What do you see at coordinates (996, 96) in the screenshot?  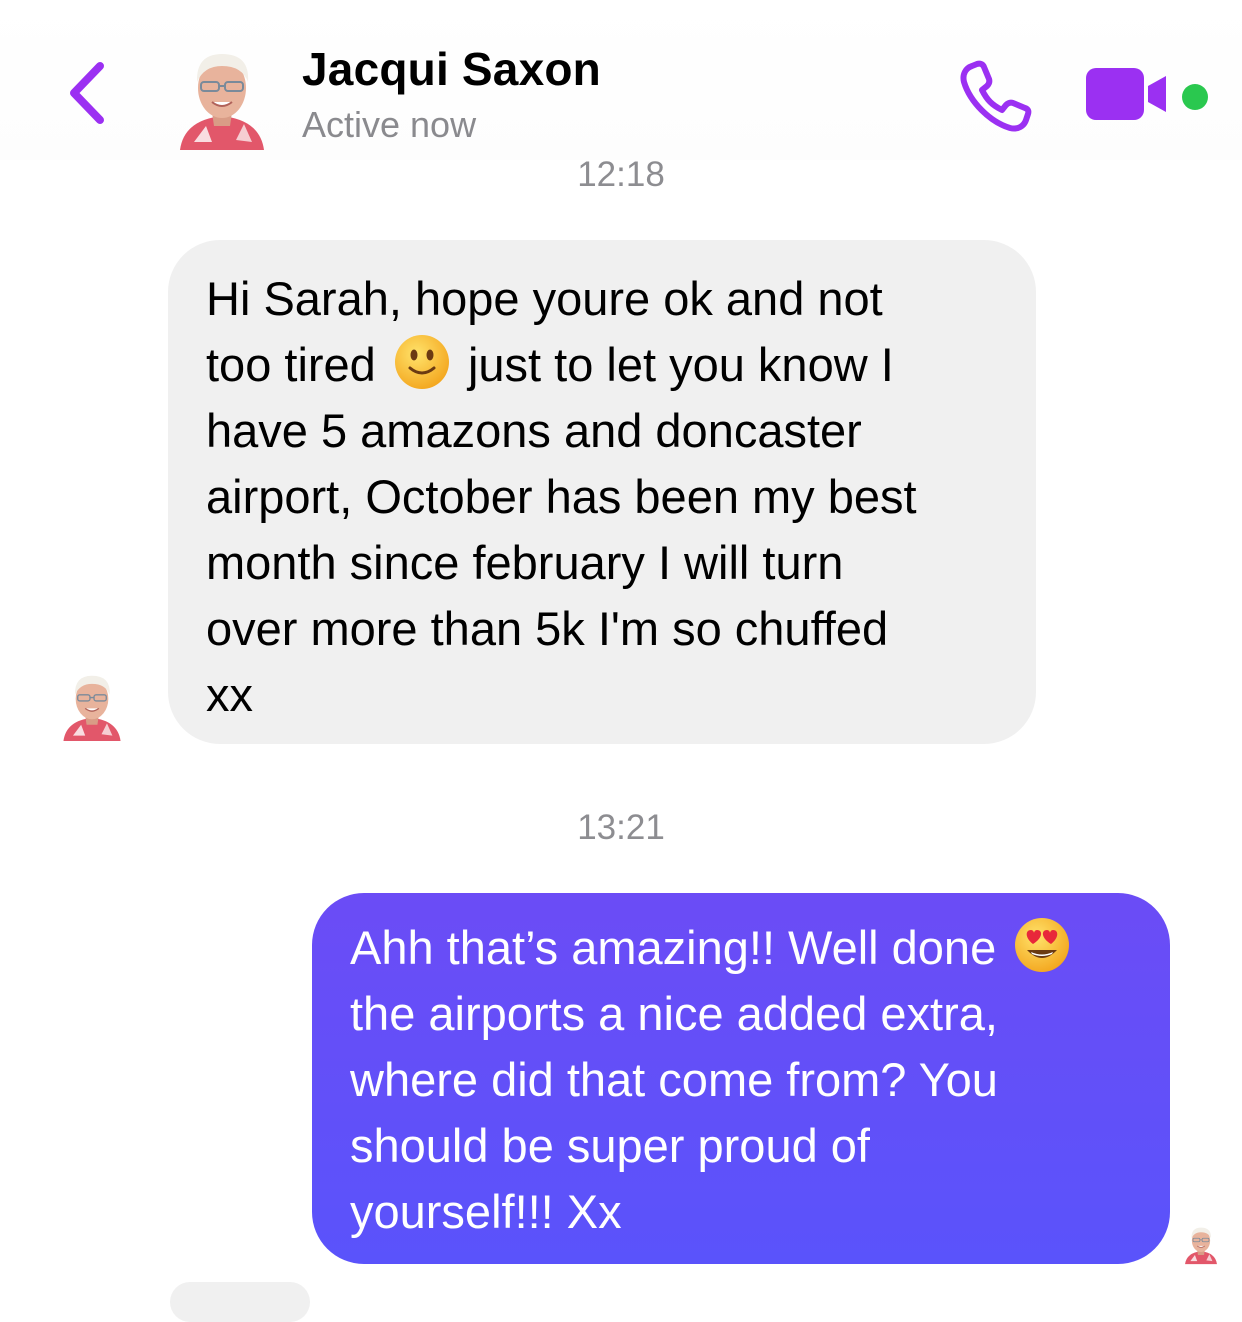 I see `phone-icon` at bounding box center [996, 96].